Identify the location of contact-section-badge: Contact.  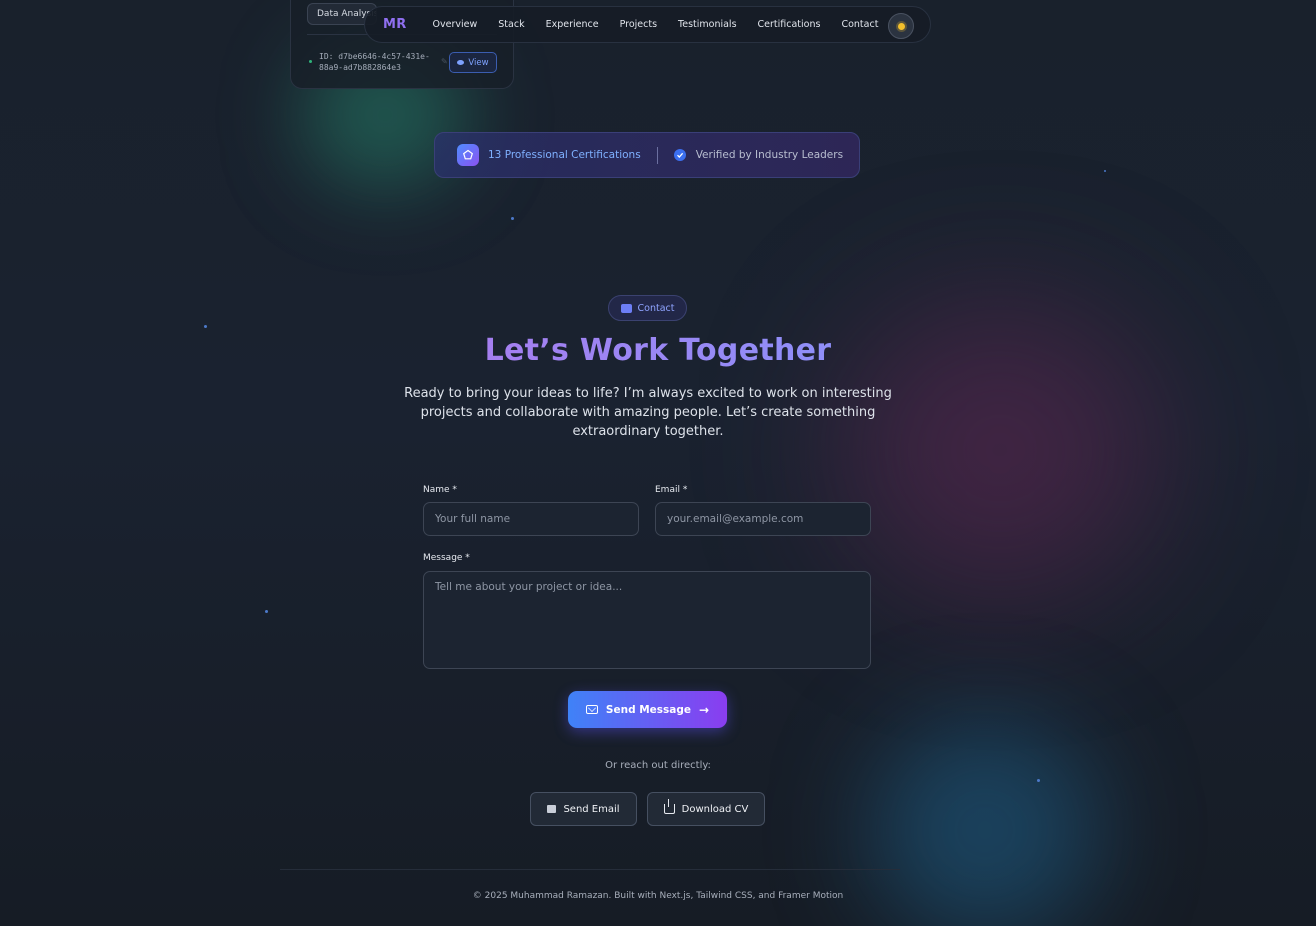
(647, 308).